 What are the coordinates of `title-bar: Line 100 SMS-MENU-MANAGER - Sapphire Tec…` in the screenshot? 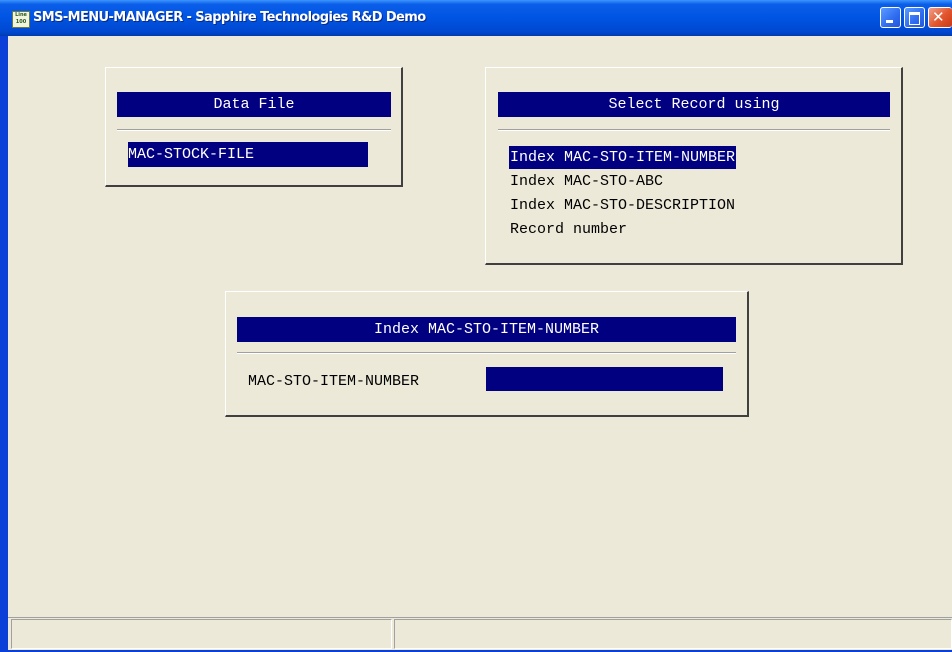 It's located at (476, 18).